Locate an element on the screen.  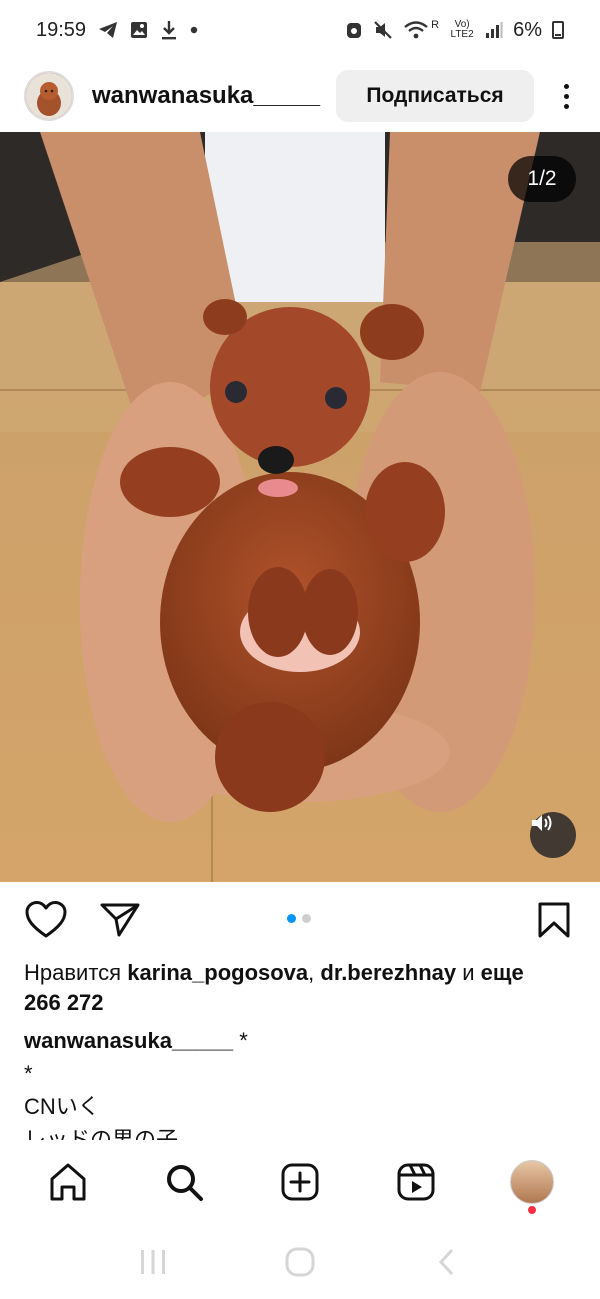
recent-apps-icon is located at coordinates (153, 1261).